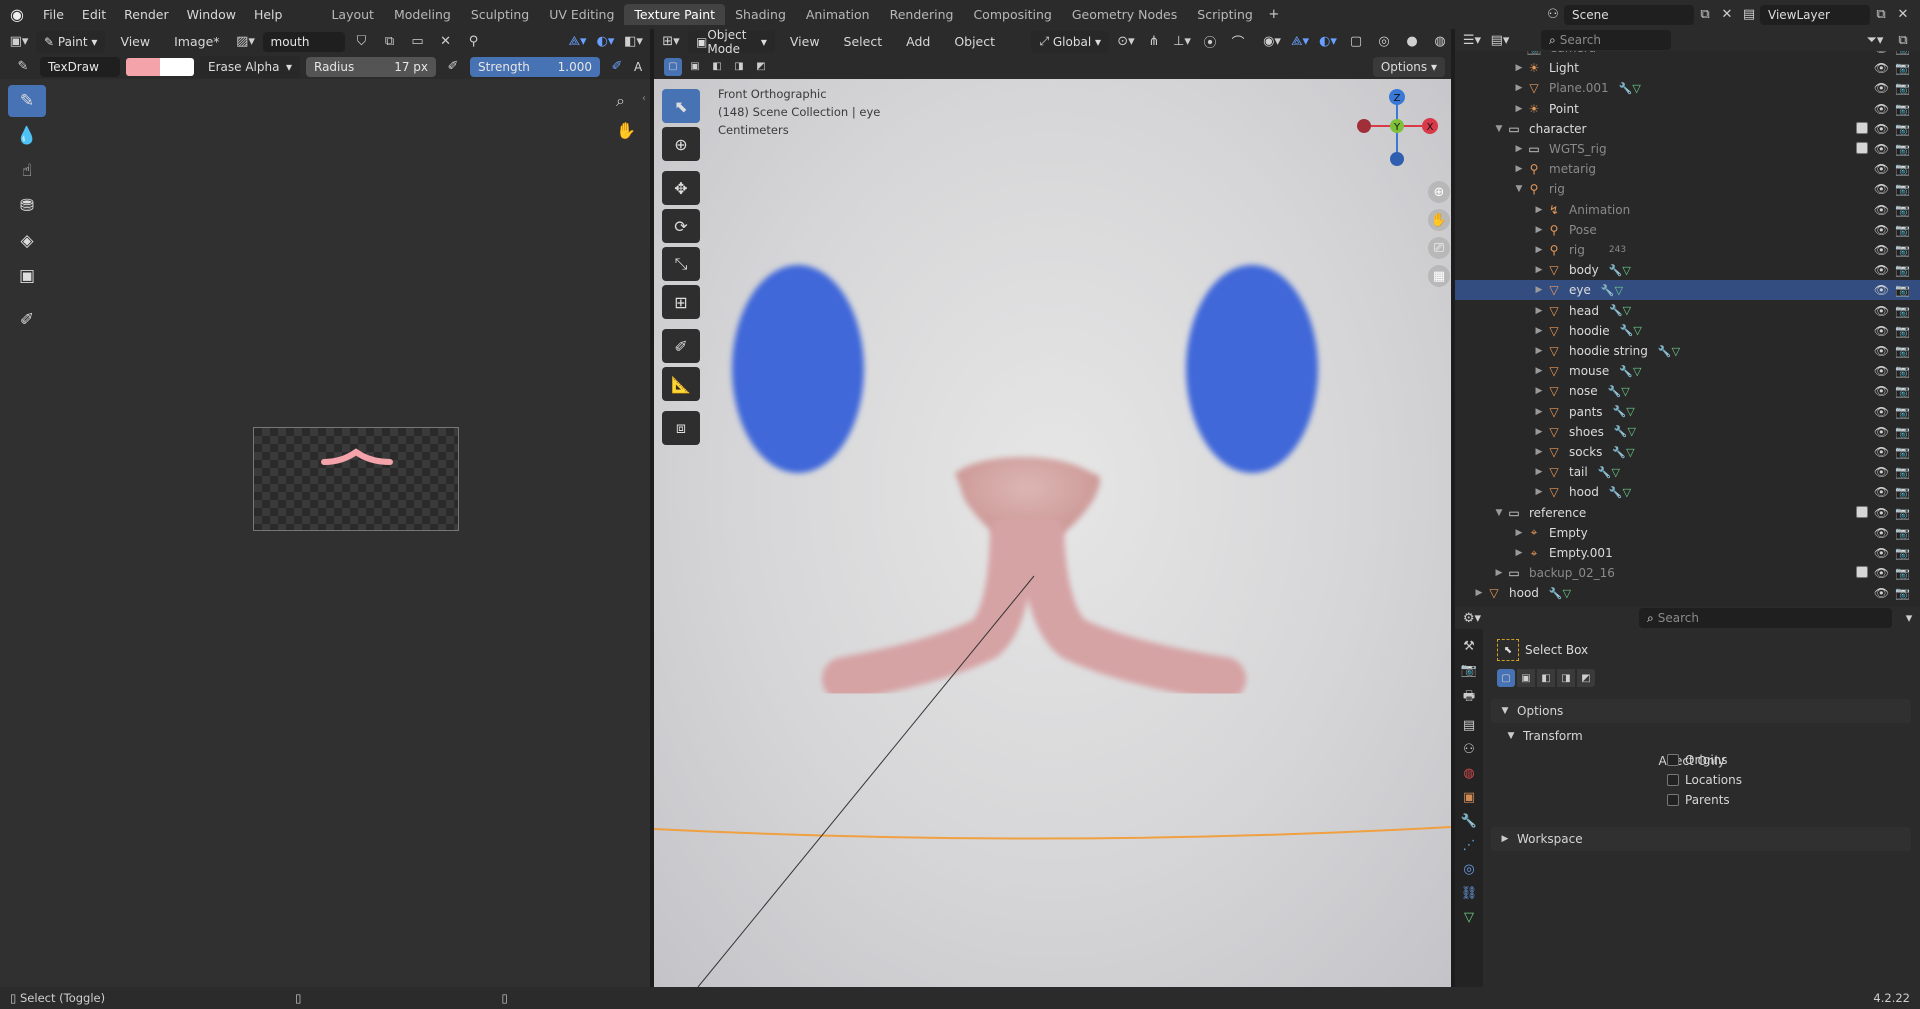 The image size is (1920, 1009). What do you see at coordinates (1553, 15) in the screenshot?
I see `scene-icon: ⚇` at bounding box center [1553, 15].